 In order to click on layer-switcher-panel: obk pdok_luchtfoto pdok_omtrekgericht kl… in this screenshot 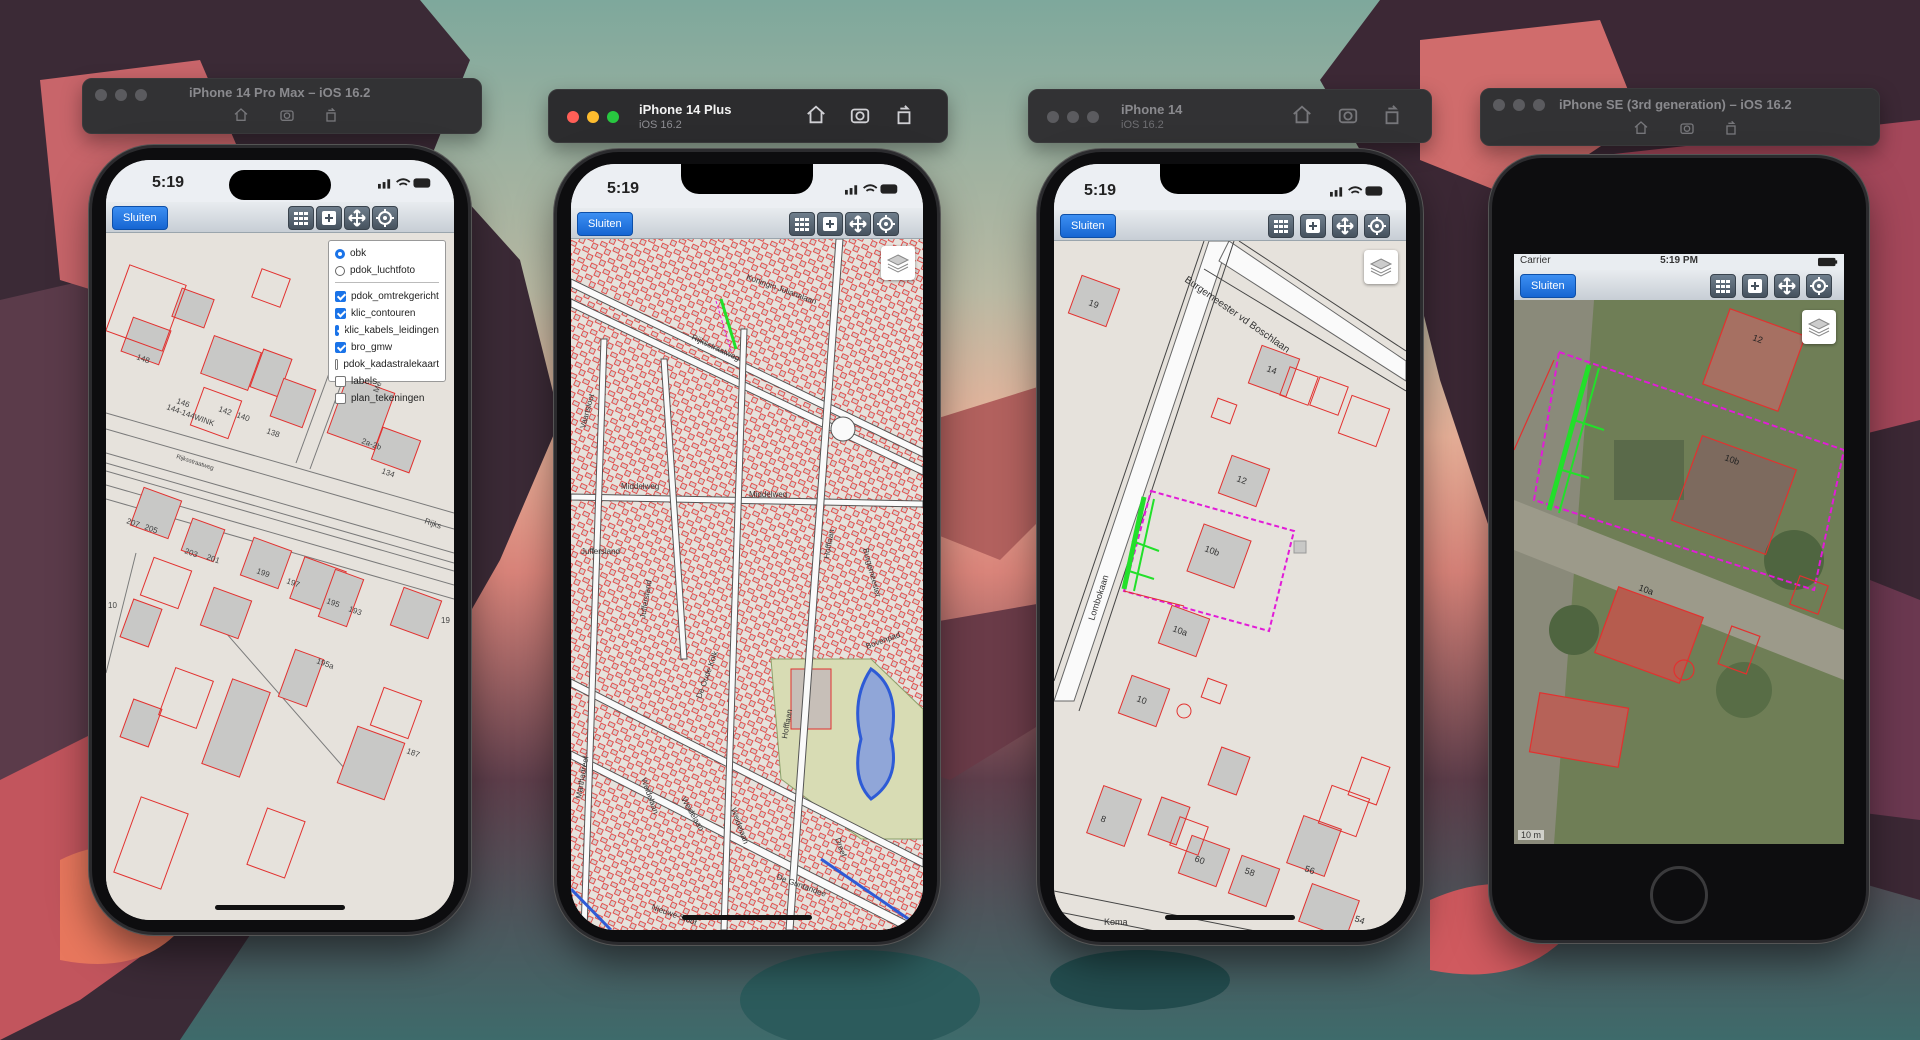, I will do `click(387, 322)`.